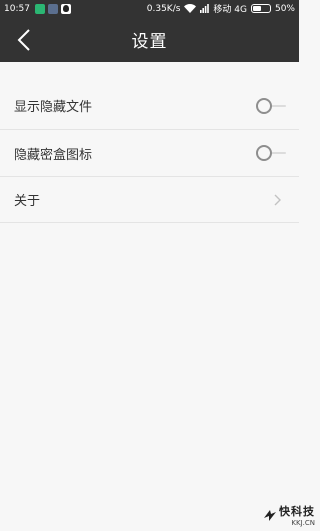  What do you see at coordinates (284, 8) in the screenshot?
I see `battery-percent: 50%` at bounding box center [284, 8].